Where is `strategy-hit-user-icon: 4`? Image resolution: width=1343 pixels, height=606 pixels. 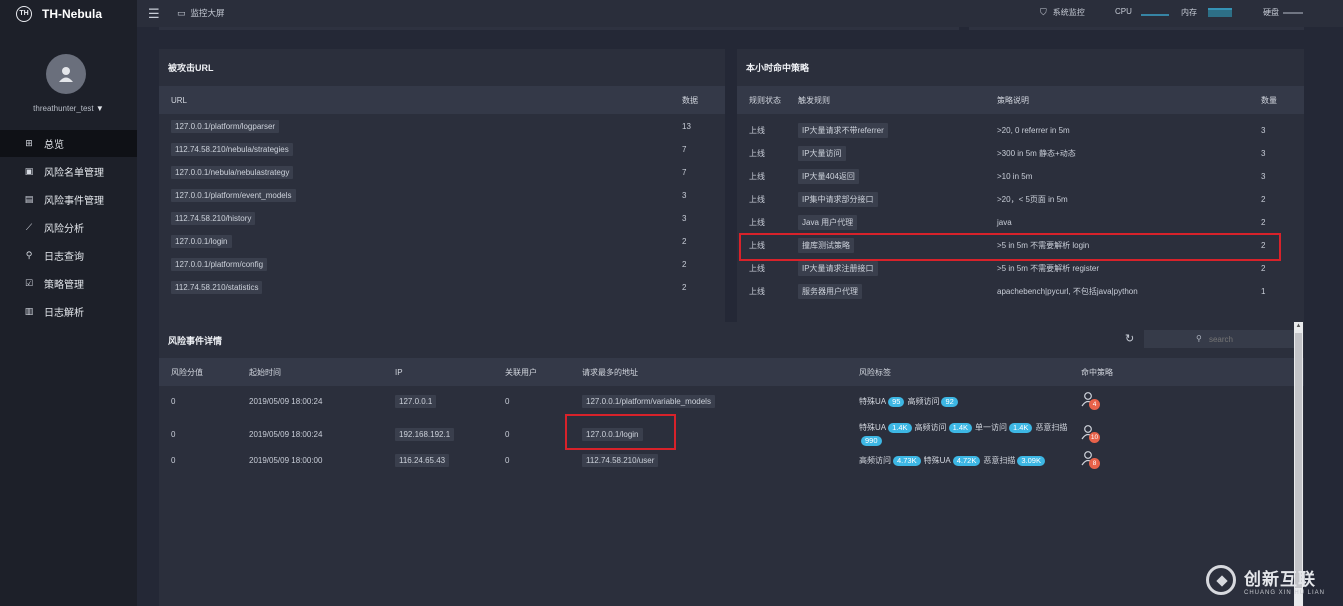
strategy-hit-user-icon: 4 is located at coordinates (1091, 401).